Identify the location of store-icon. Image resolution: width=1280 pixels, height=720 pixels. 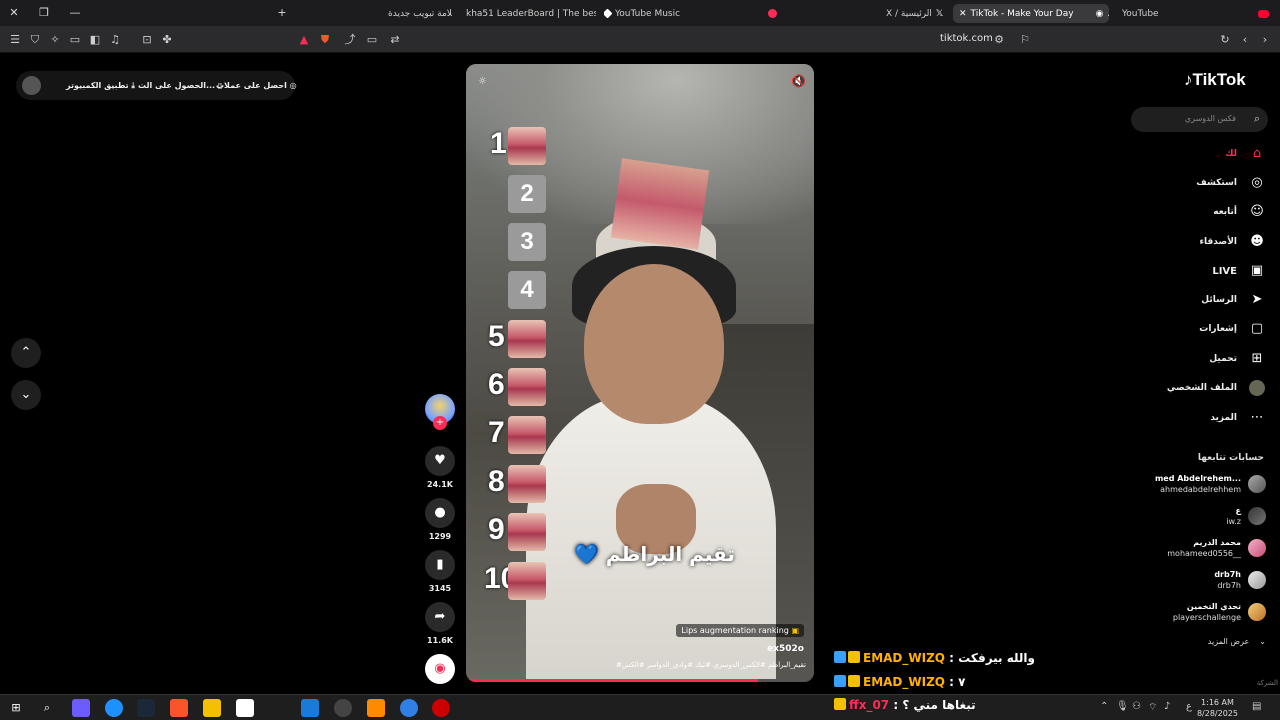
(245, 708).